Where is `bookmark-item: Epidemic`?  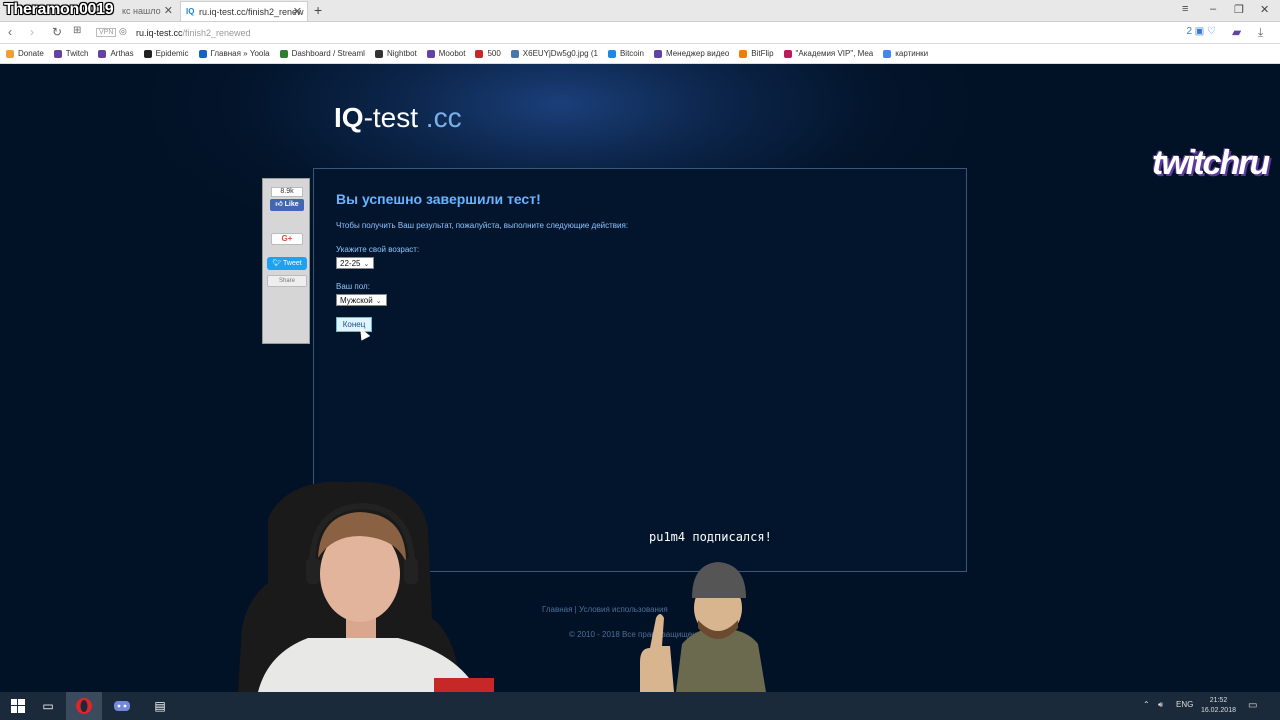
bookmark-item: Epidemic is located at coordinates (166, 53).